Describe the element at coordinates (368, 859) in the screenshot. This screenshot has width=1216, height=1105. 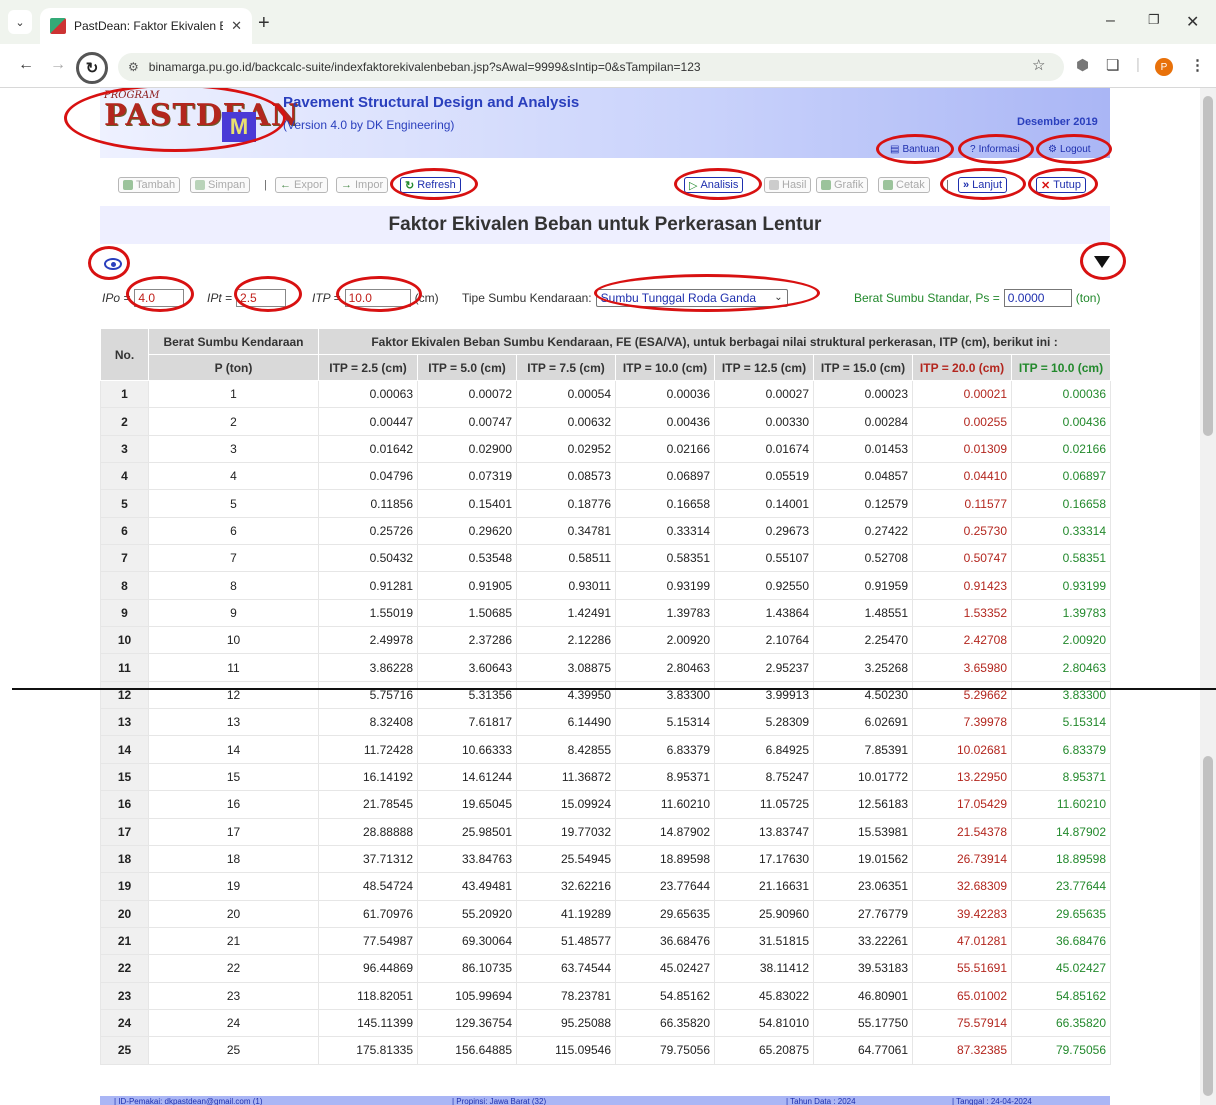
I see `fe-value-cell: 37.71312` at that location.